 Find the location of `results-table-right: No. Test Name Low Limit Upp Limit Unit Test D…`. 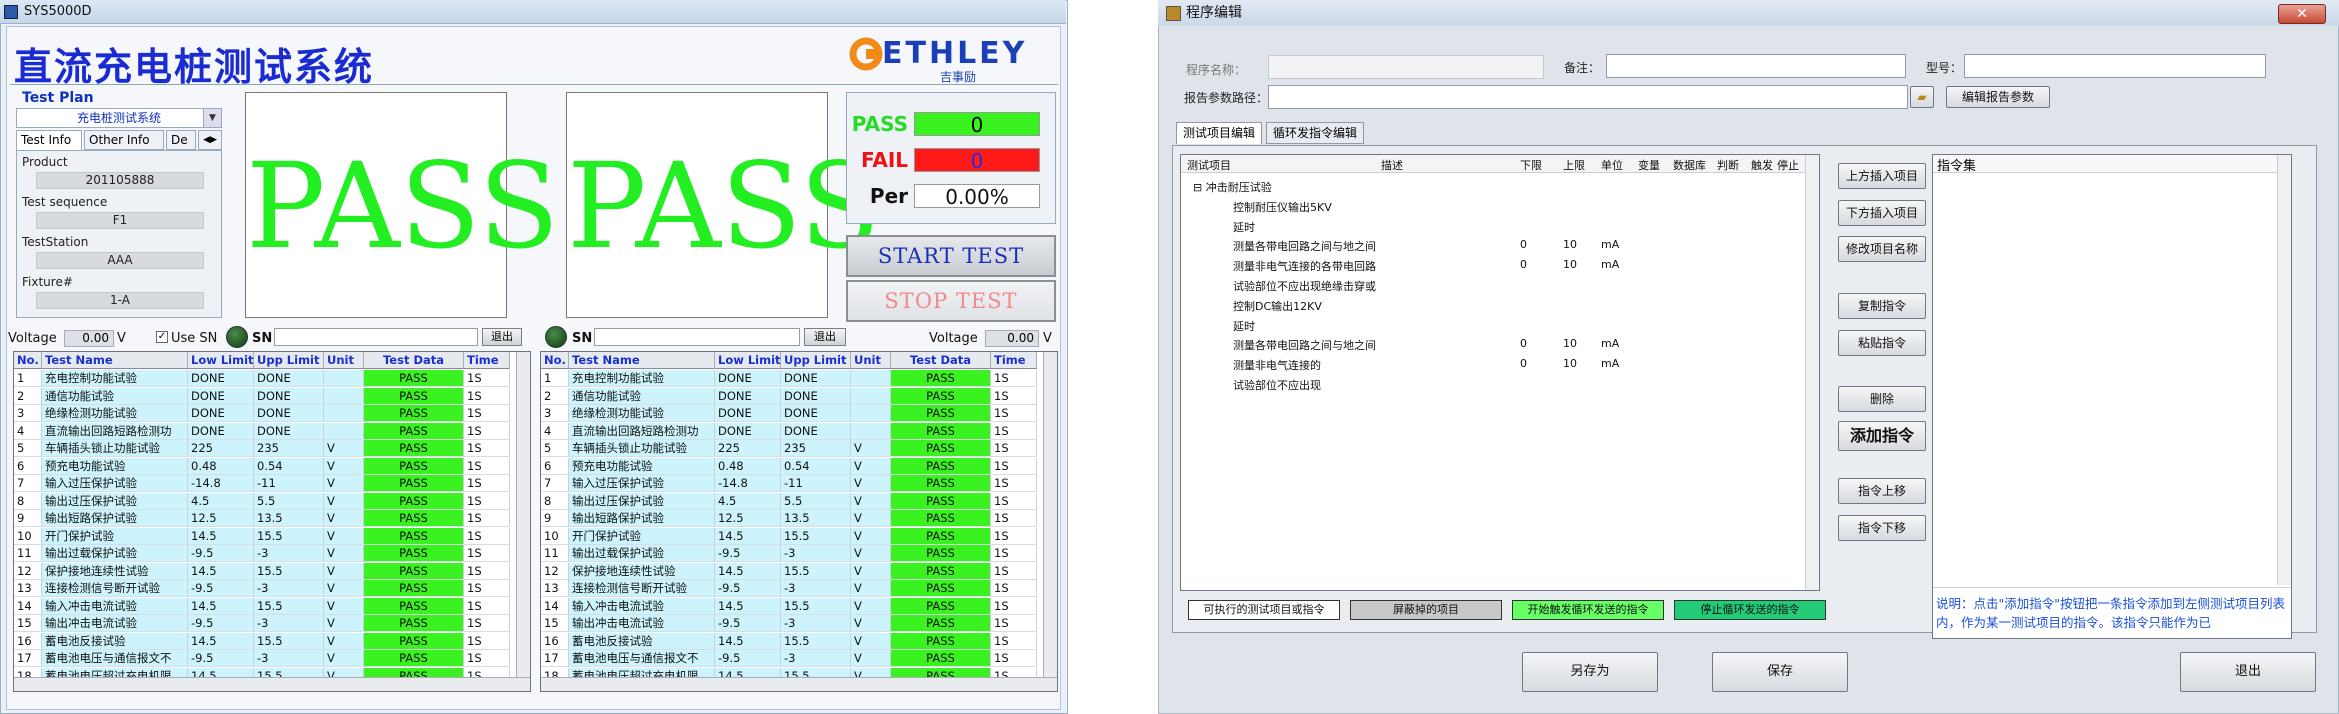

results-table-right: No. Test Name Low Limit Upp Limit Unit Test D… is located at coordinates (799, 521).